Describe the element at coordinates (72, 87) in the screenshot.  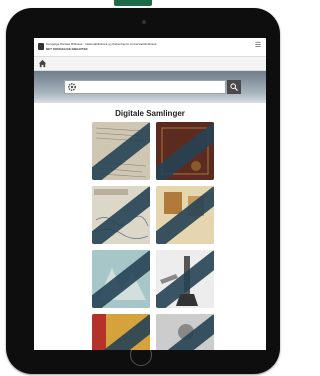
I see `gear-icon` at that location.